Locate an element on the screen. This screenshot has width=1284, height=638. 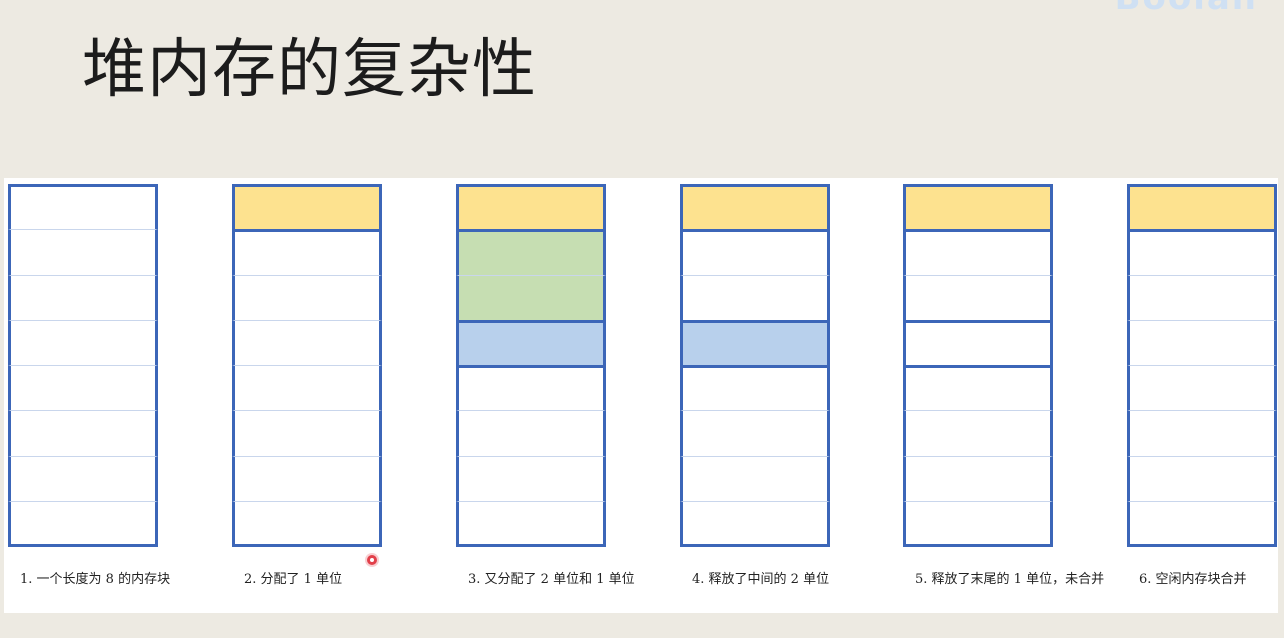
memory-column-3: 3. 又分配了 2 单位和 1 单位 is located at coordinates (545, 395).